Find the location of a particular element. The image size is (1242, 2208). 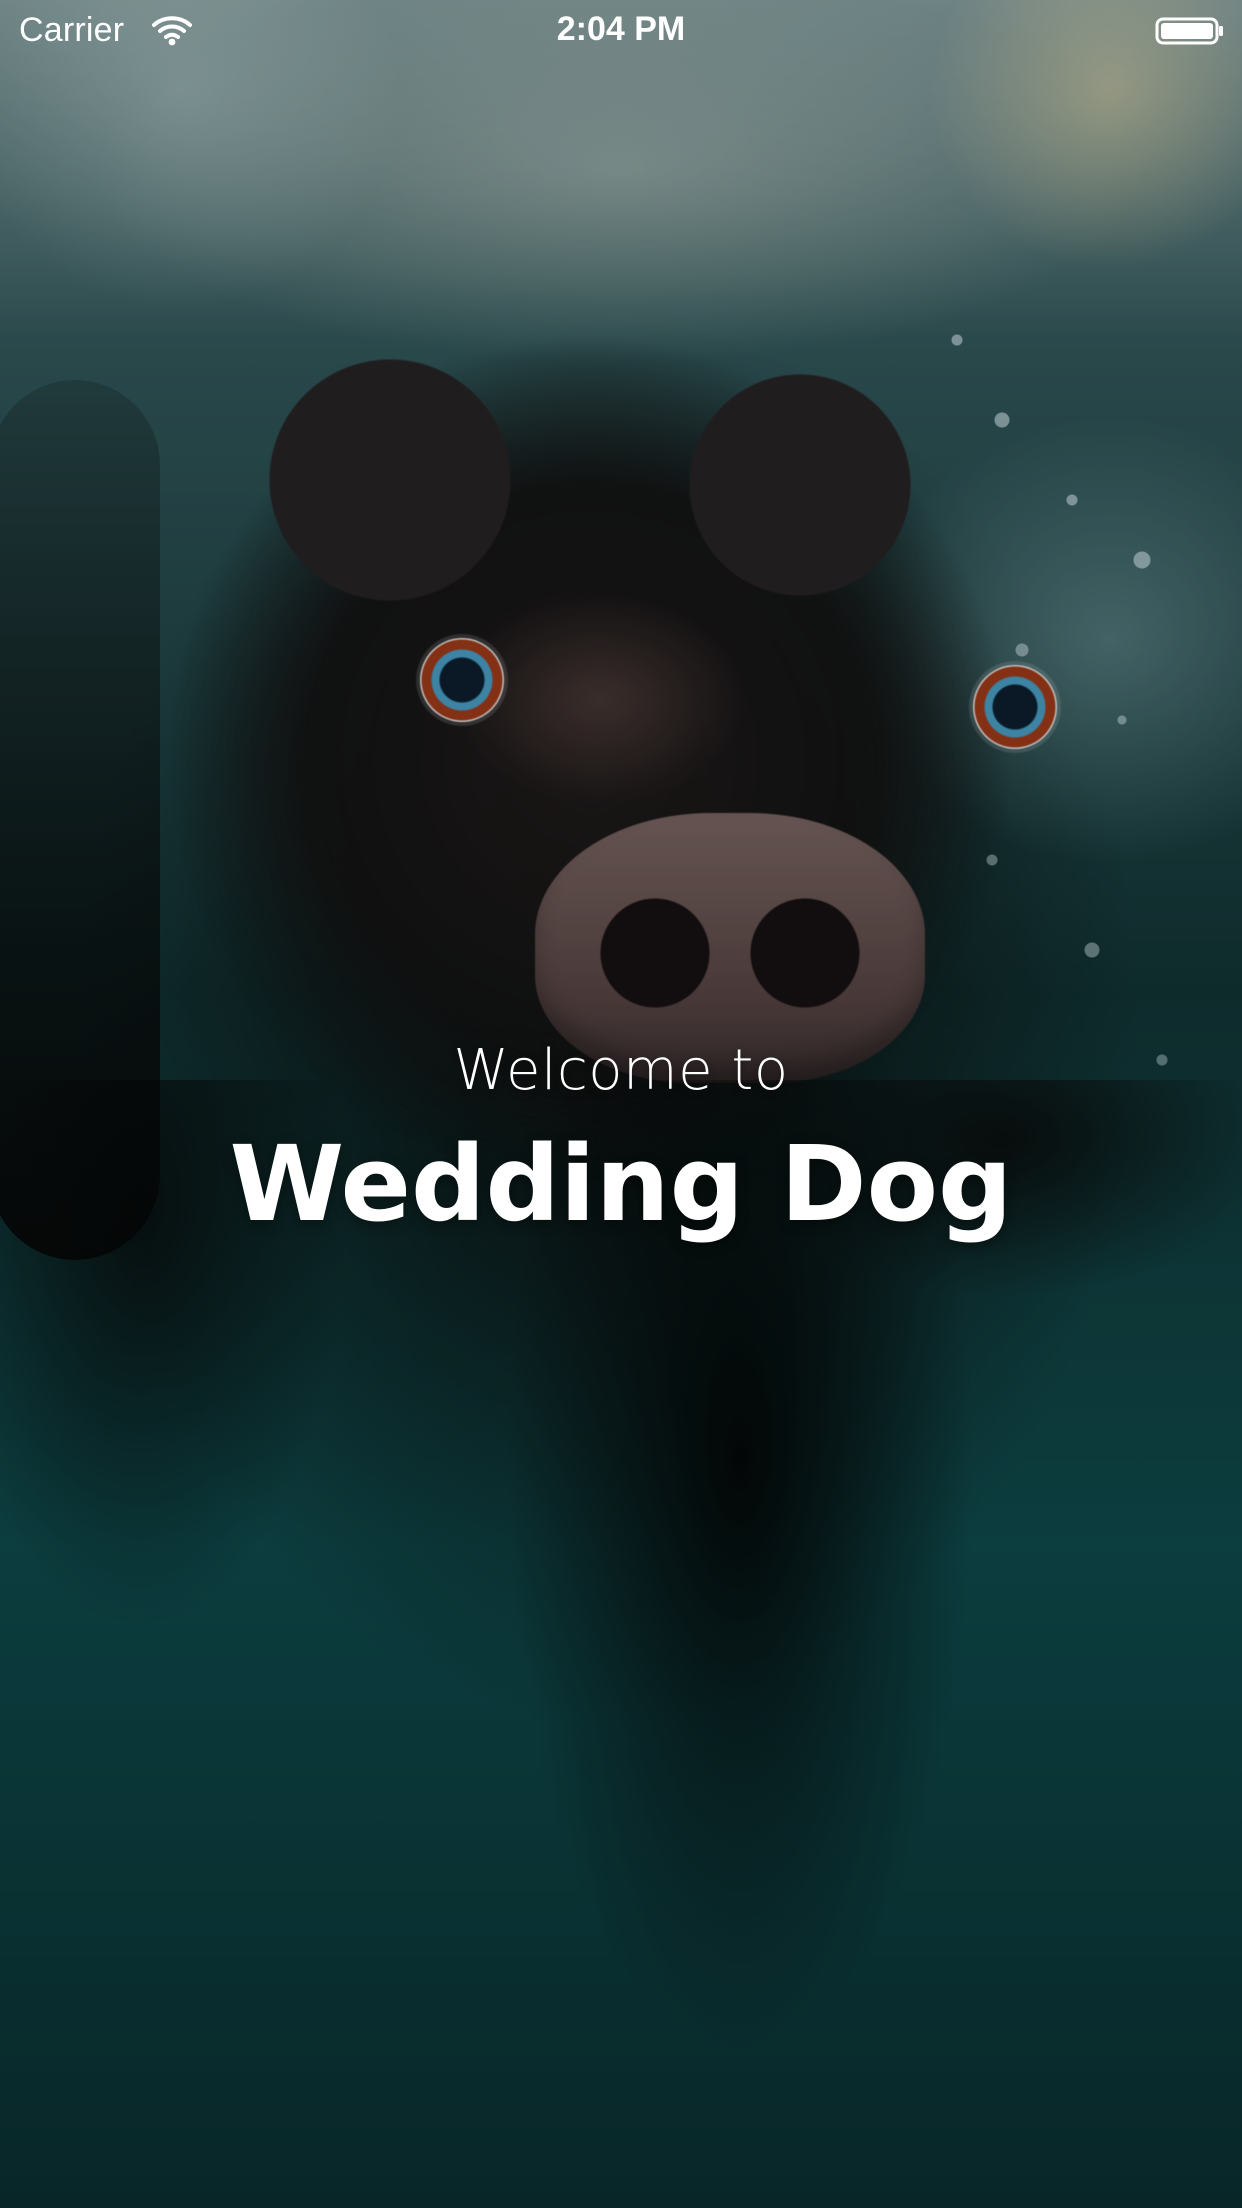

status-bar: Carrier 2:04 PM is located at coordinates (621, 31).